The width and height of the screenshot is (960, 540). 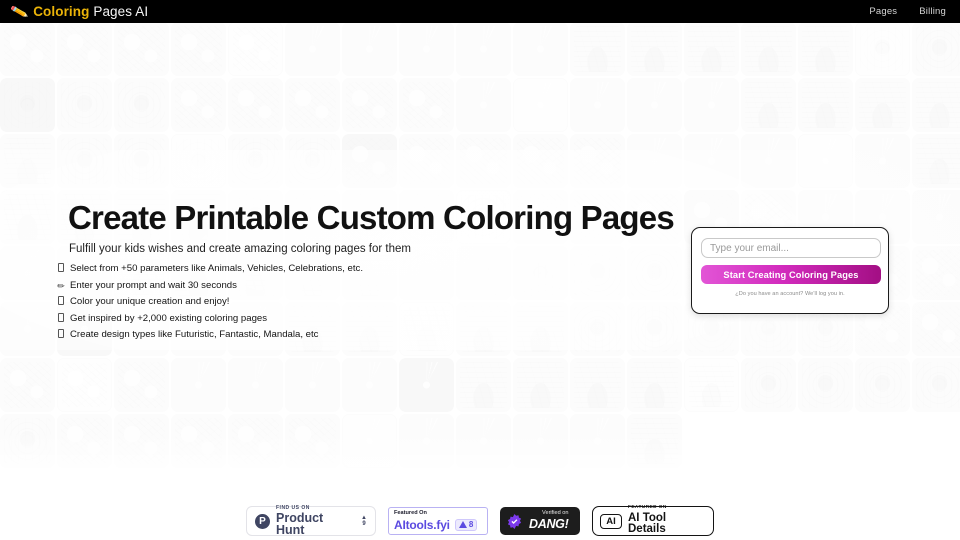 I want to click on aitools-big-text: AItools.fyi, so click(x=422, y=524).